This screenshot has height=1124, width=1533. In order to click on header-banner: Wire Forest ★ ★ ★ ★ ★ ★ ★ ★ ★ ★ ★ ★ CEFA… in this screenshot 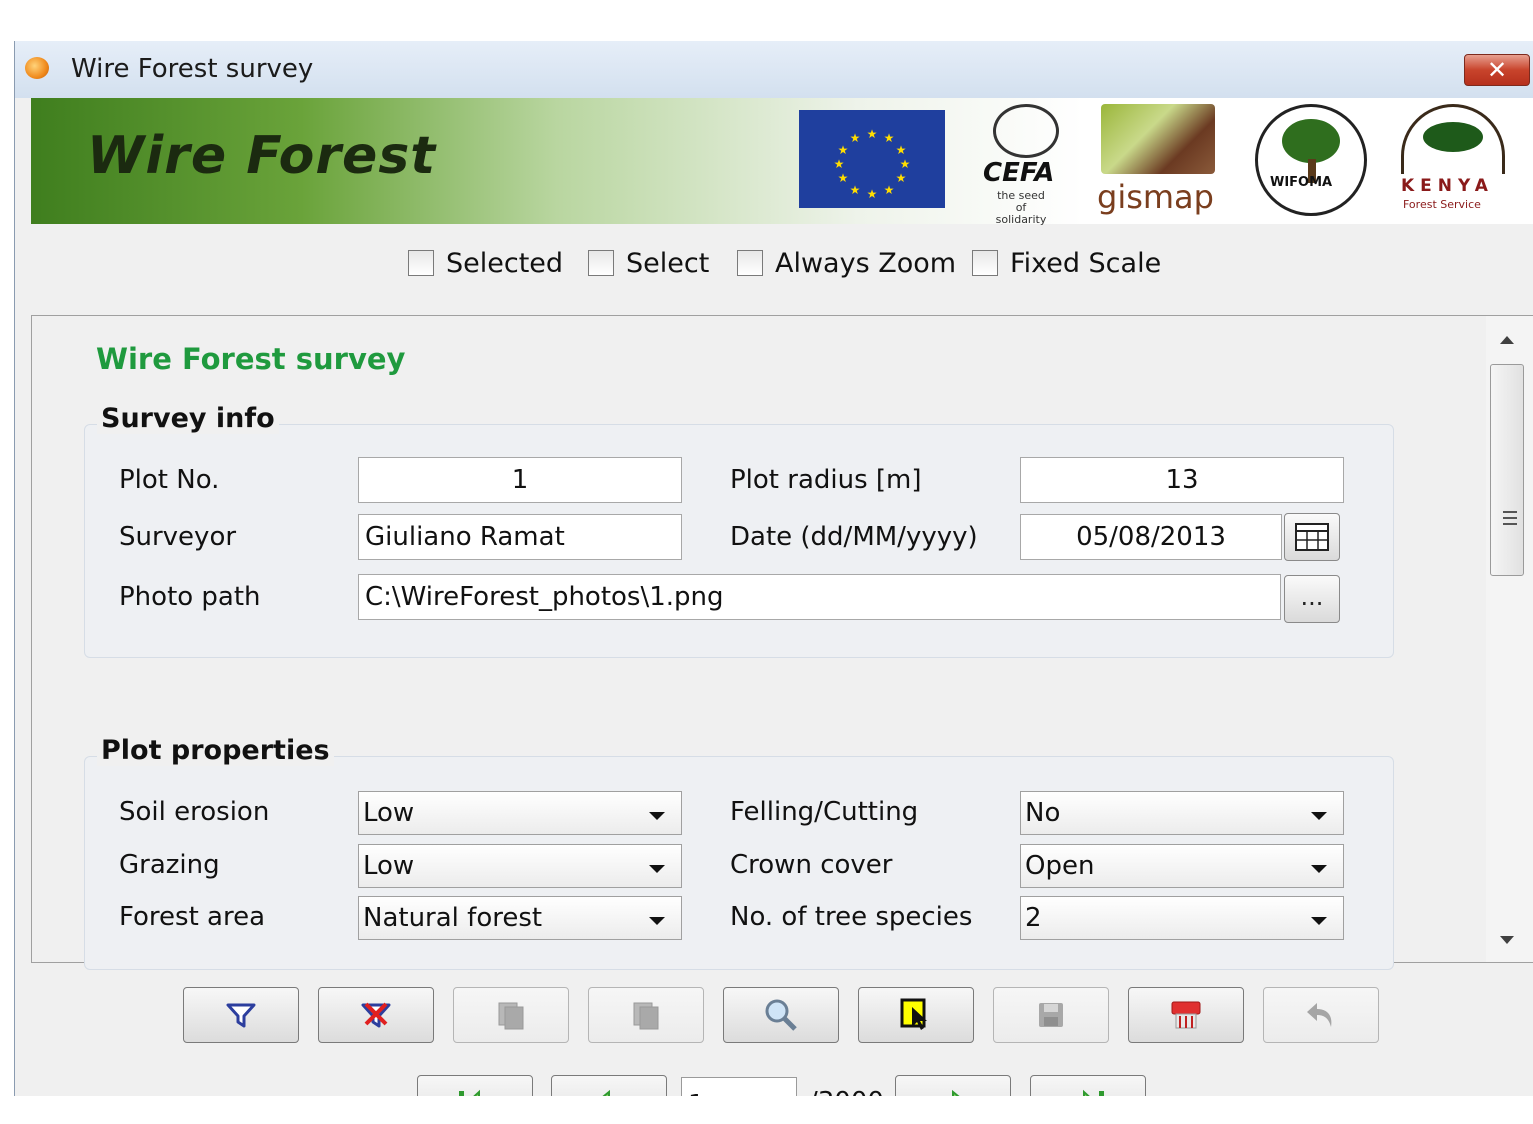, I will do `click(782, 162)`.